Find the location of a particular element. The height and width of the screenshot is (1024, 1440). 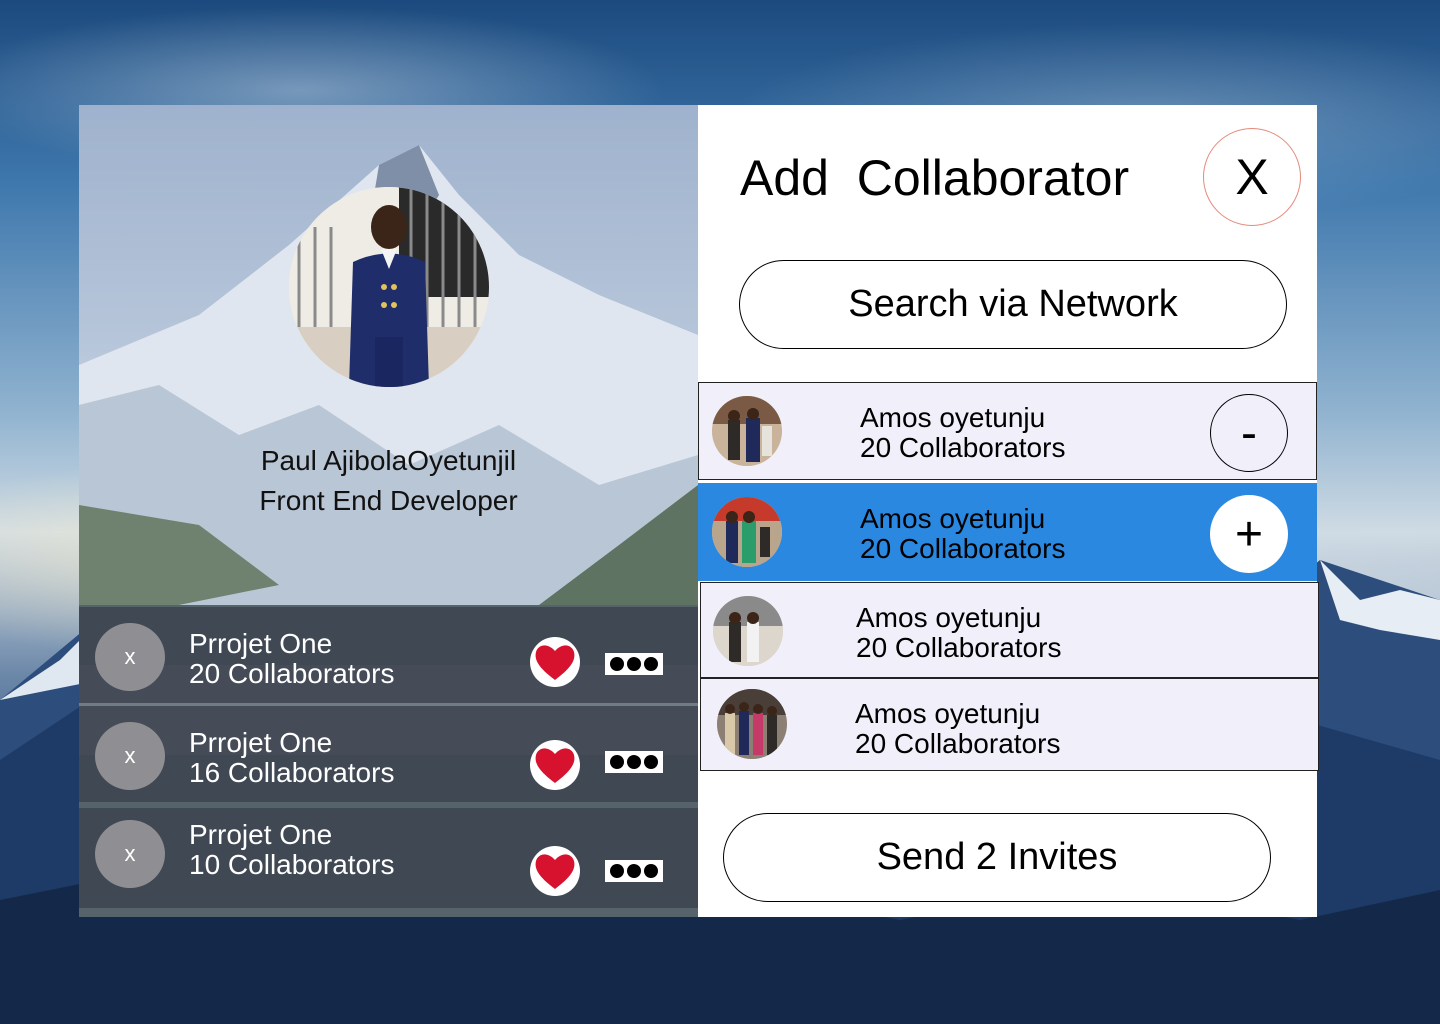

remove-collaborator-button: - is located at coordinates (1249, 433).